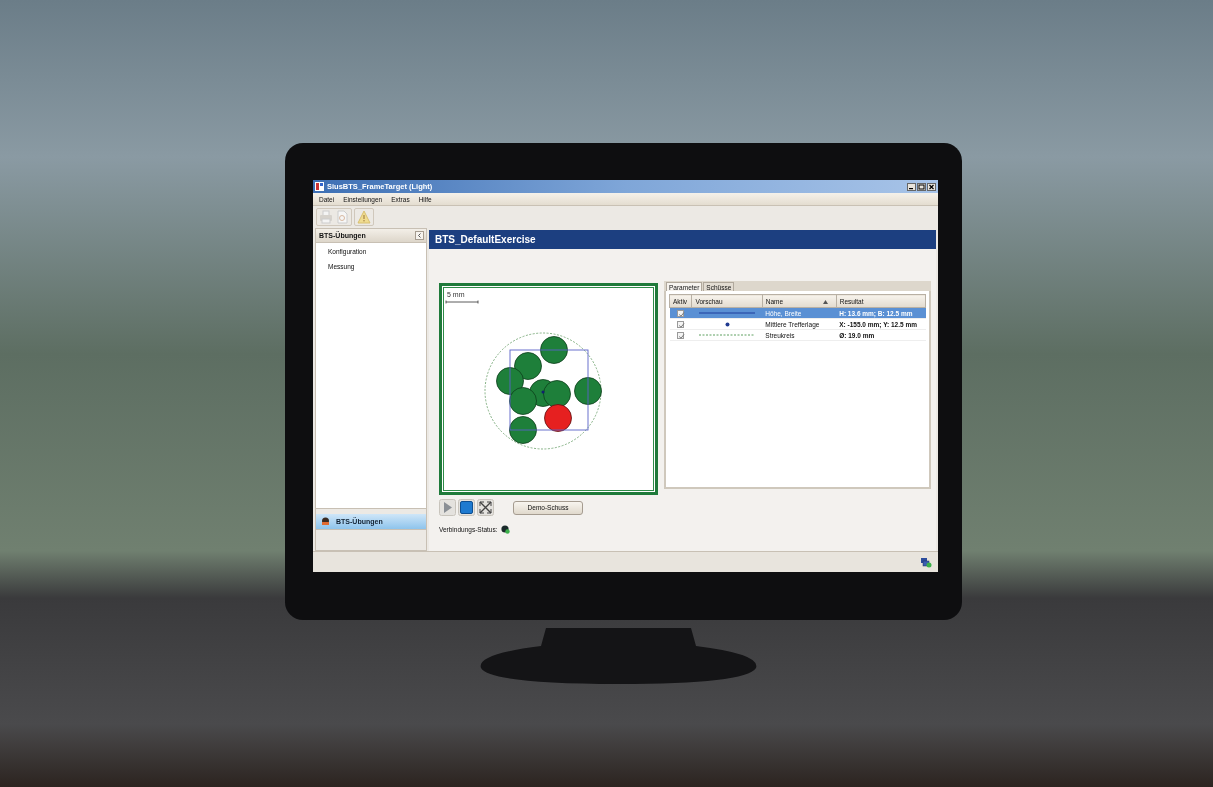  I want to click on exercise-title: BTS_DefaultExercise, so click(682, 239).